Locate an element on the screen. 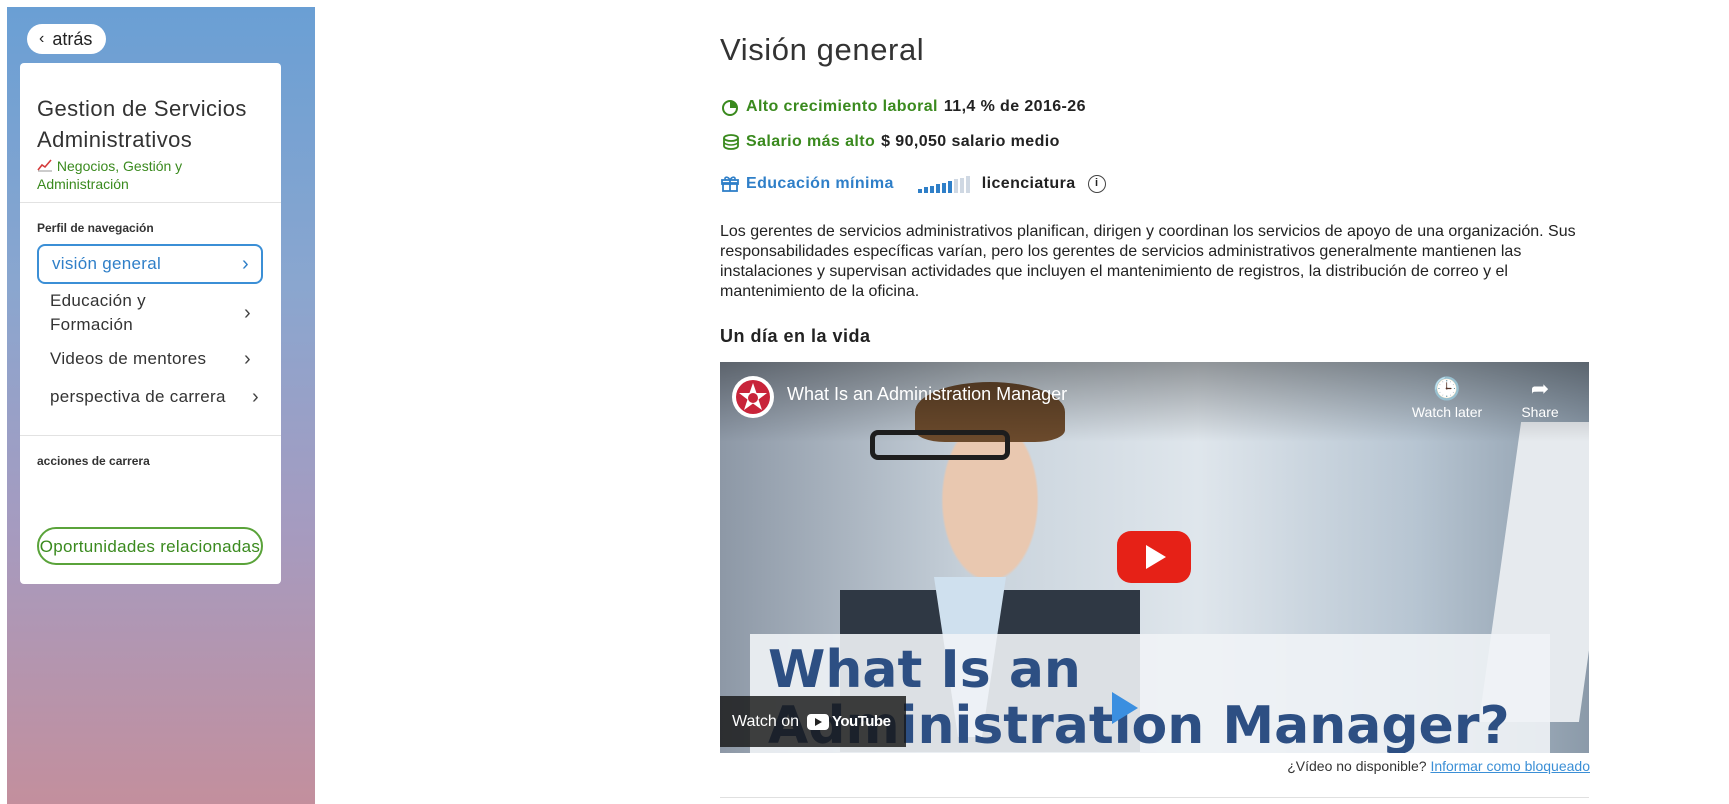 The width and height of the screenshot is (1729, 804). nav-item-education: Educación y Formación › is located at coordinates (150, 313).